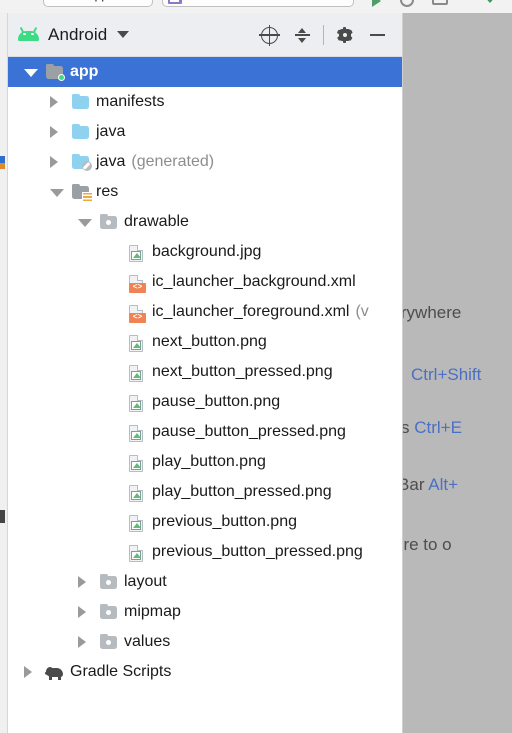 This screenshot has width=512, height=733. I want to click on gradle-elephant-icon, so click(54, 672).